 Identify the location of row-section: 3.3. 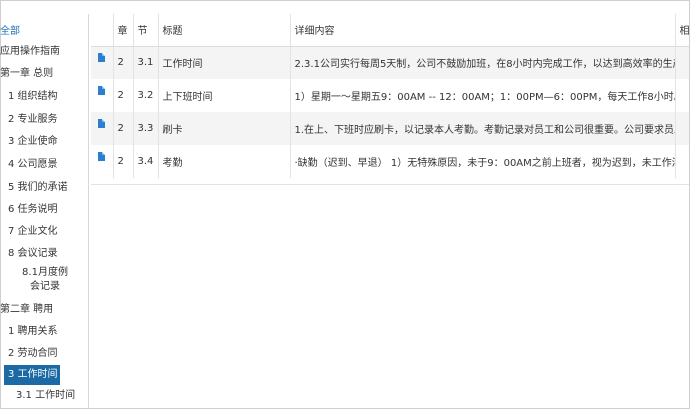
(146, 128).